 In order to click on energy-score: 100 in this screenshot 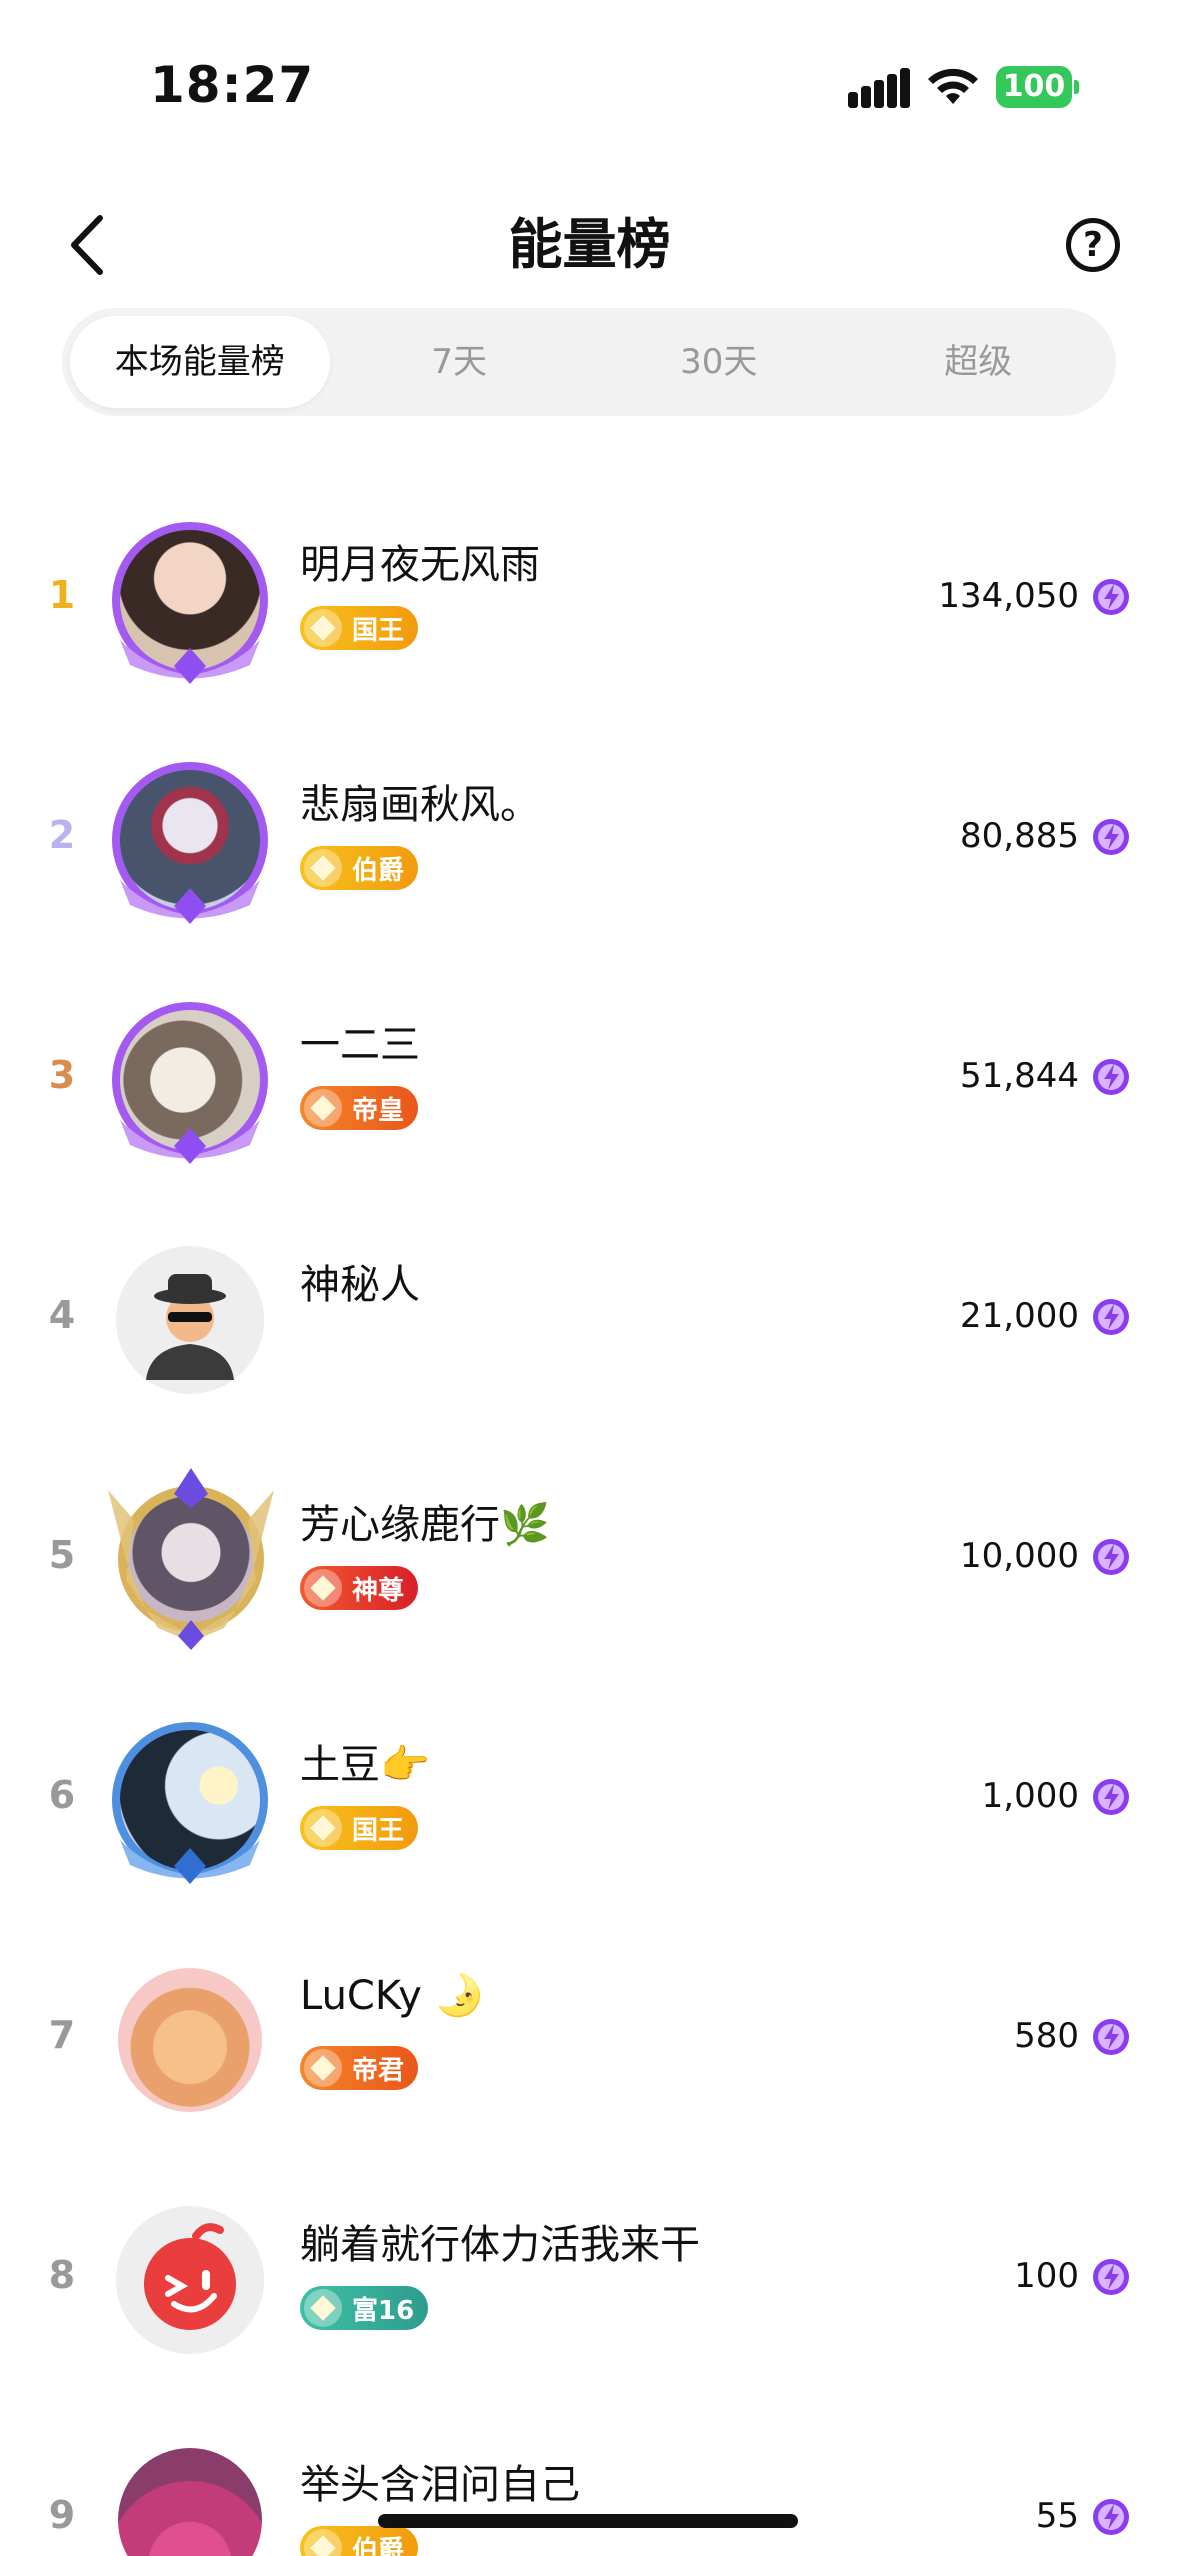, I will do `click(1046, 2276)`.